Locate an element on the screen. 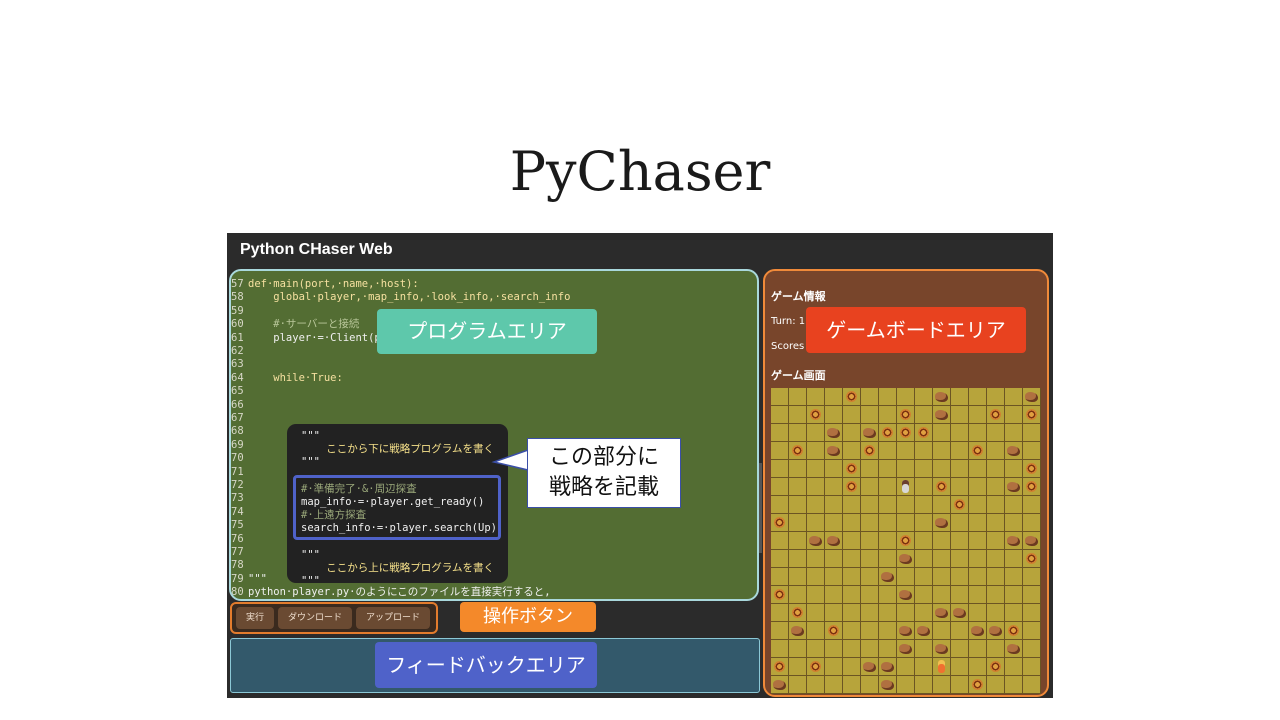 This screenshot has width=1280, height=720. editor-scrollbar is located at coordinates (760, 508).